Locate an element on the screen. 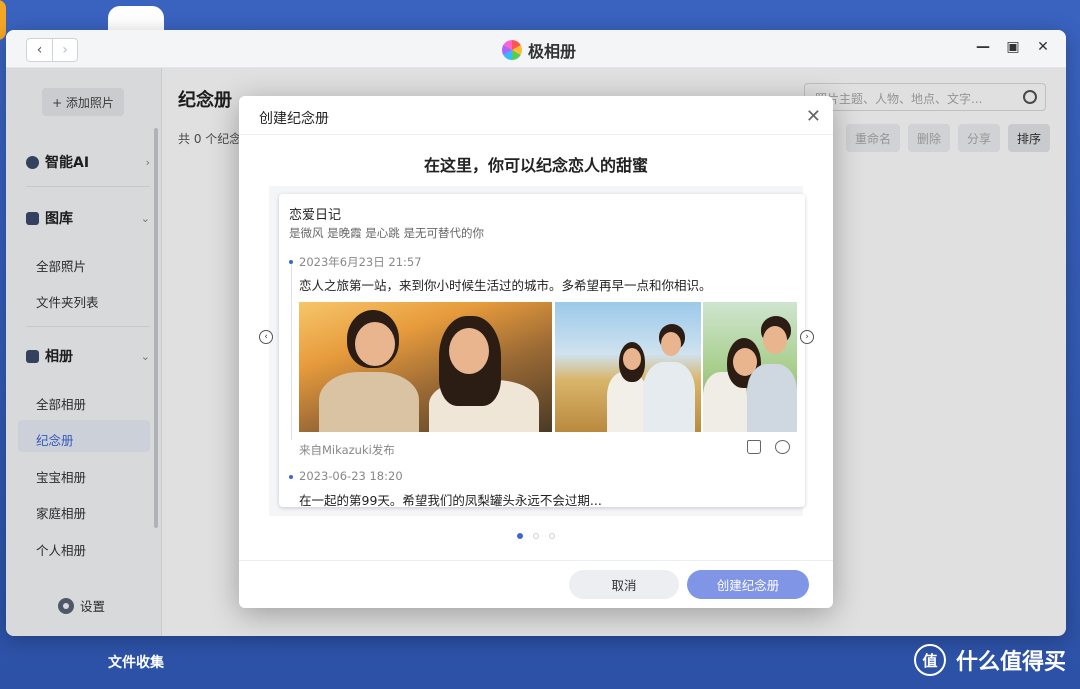 The height and width of the screenshot is (689, 1080). close-icon: ✕ is located at coordinates (813, 116).